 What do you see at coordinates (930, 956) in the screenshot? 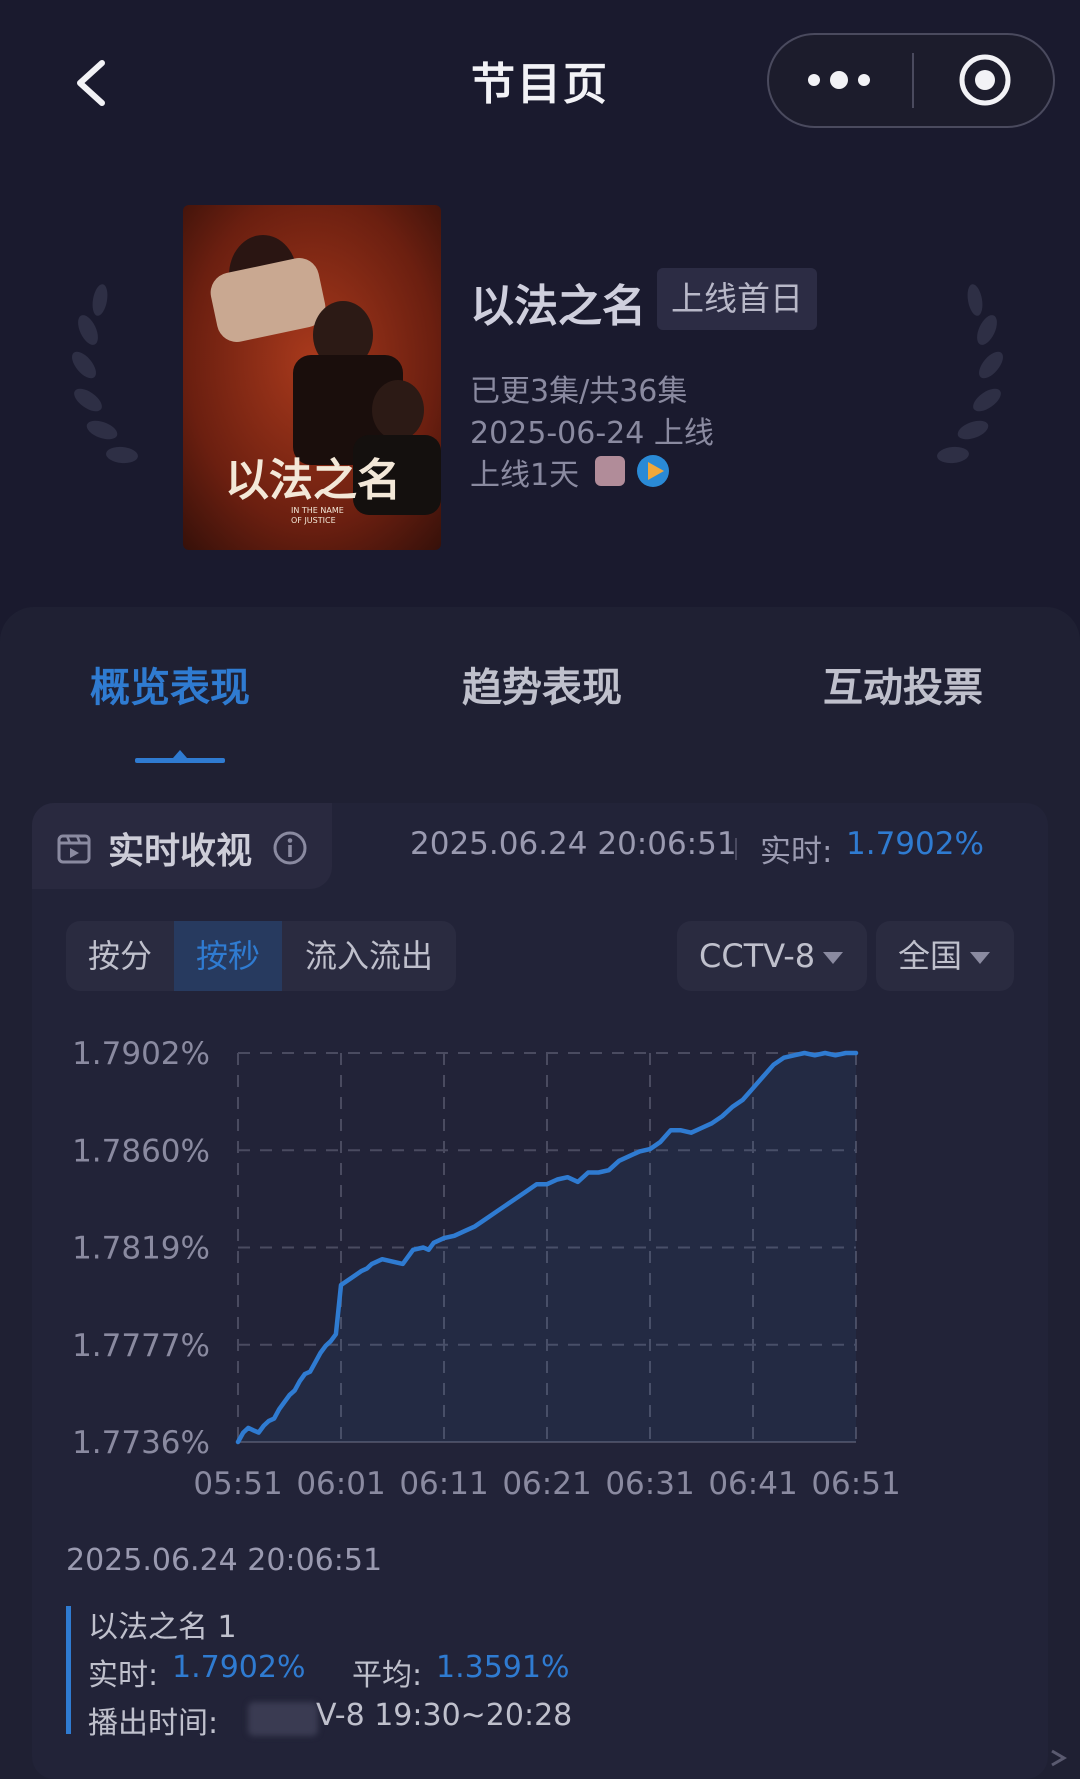
I see `region-value: 全国` at bounding box center [930, 956].